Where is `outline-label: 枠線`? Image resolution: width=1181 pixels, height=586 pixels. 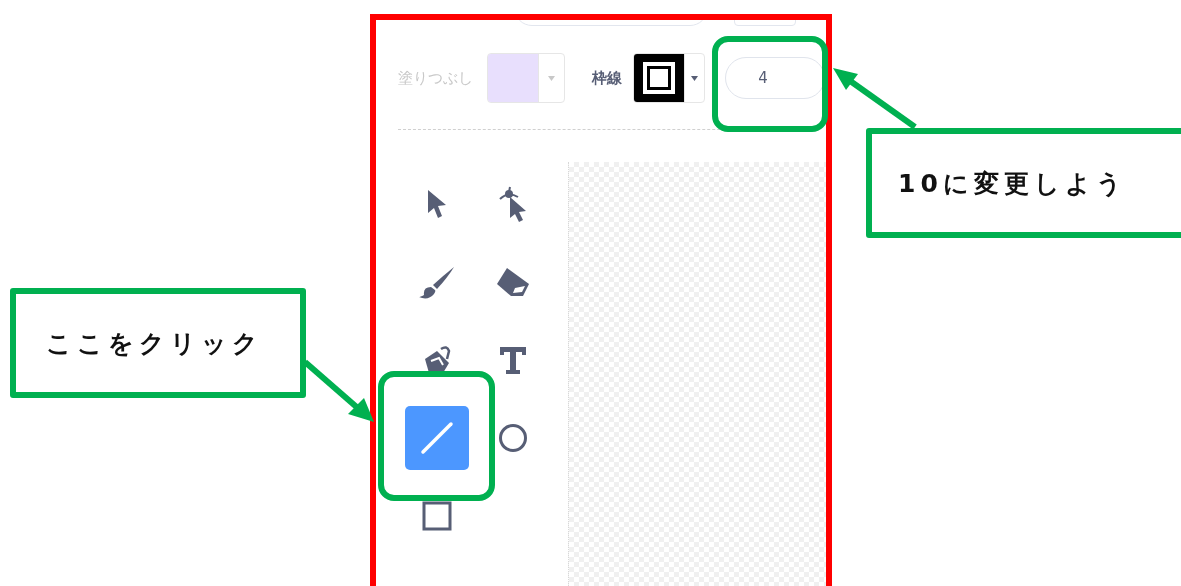
outline-label: 枠線 is located at coordinates (607, 78).